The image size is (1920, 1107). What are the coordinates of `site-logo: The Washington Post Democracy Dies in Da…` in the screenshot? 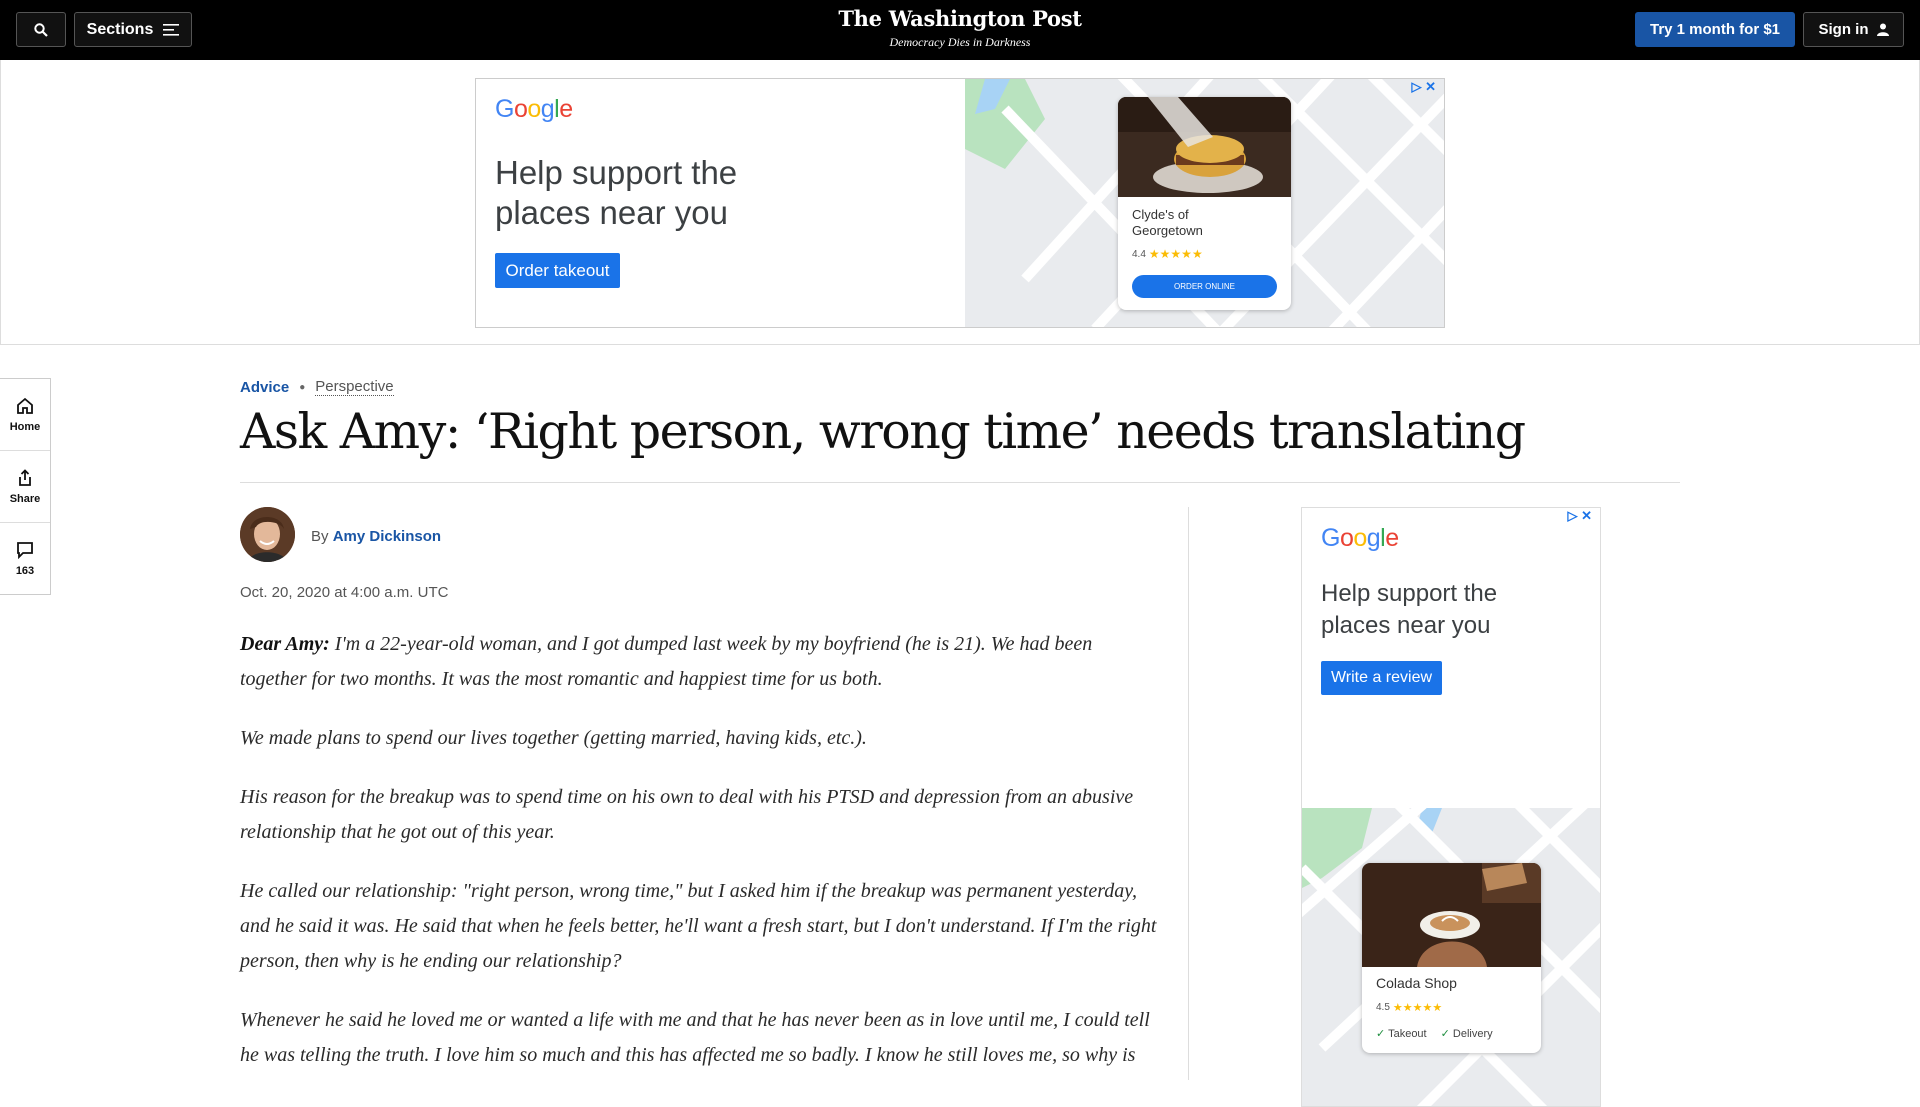 It's located at (960, 28).